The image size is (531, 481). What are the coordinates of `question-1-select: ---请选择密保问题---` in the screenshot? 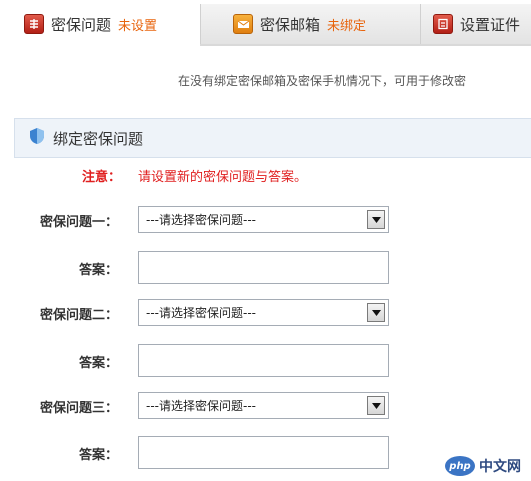 It's located at (263, 219).